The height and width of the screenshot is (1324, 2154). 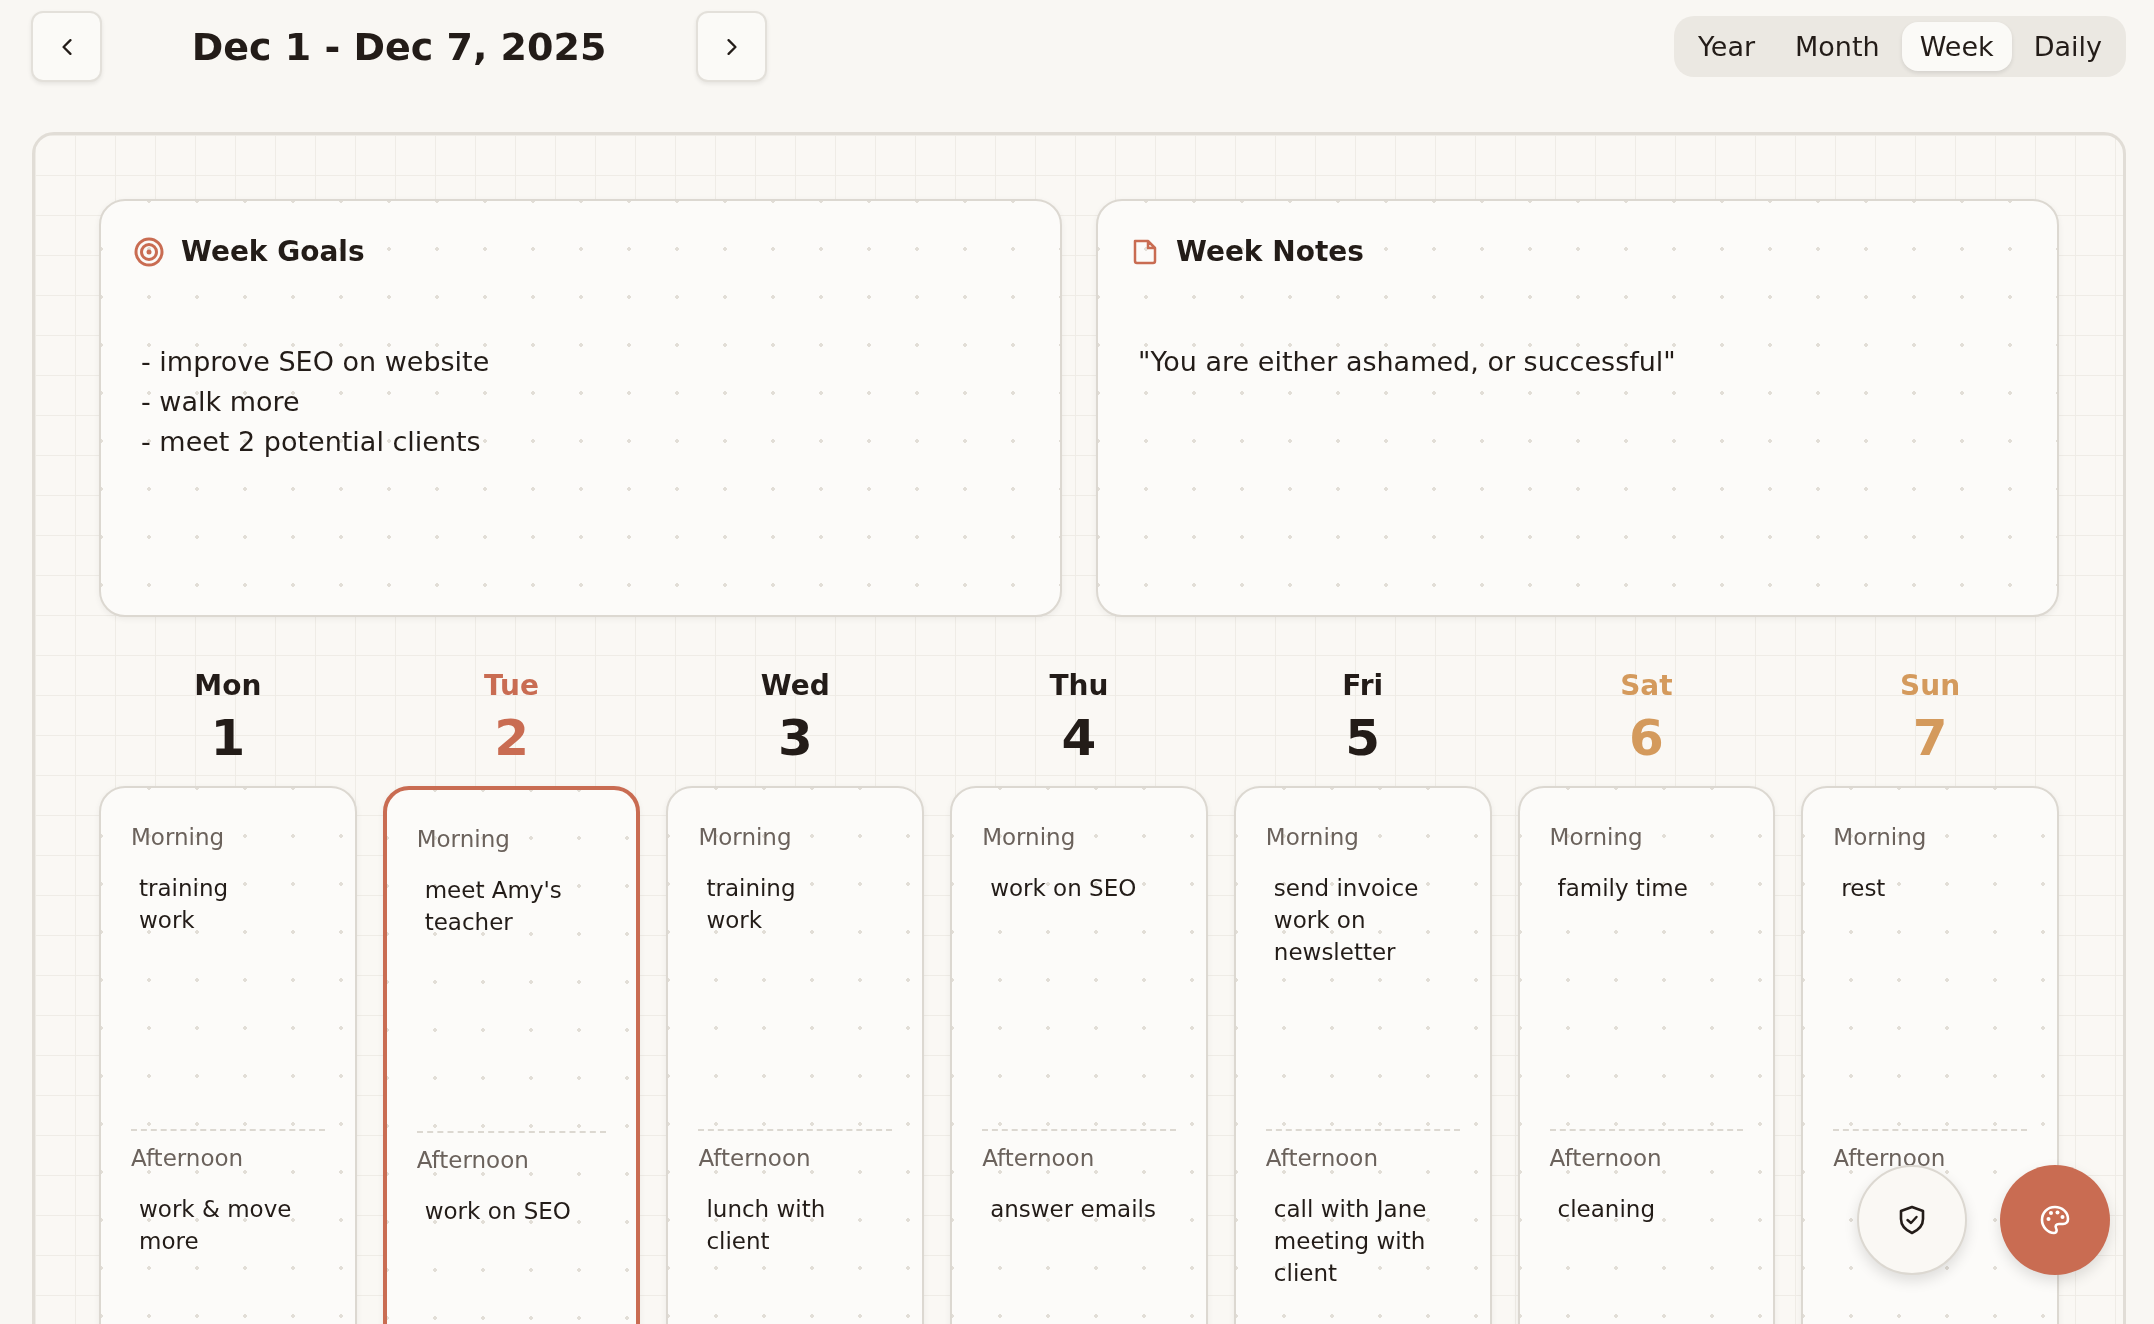 What do you see at coordinates (1646, 1055) in the screenshot?
I see `day-card: Morning family time Afternoon cleaning` at bounding box center [1646, 1055].